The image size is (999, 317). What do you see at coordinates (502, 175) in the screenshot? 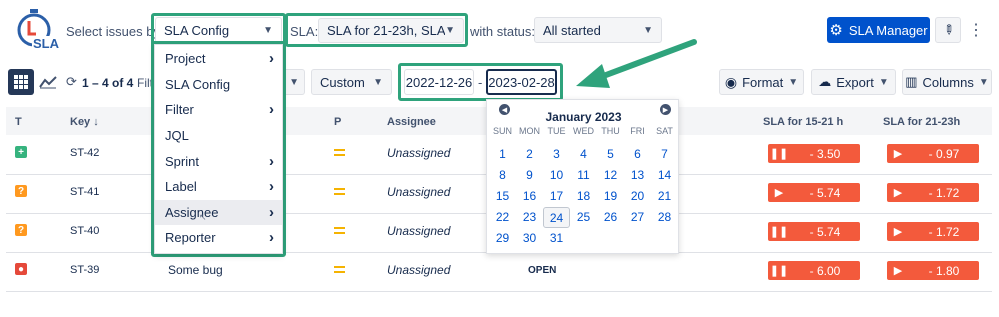
I see `calendar-day: 8` at bounding box center [502, 175].